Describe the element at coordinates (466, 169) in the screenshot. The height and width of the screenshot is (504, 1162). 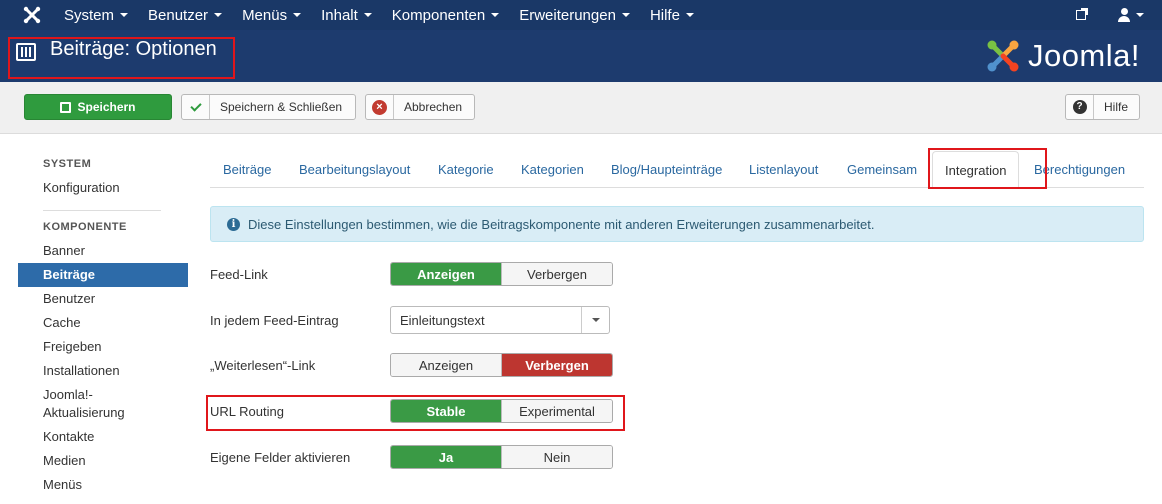
I see `tab-kategorie: Kategorie` at that location.